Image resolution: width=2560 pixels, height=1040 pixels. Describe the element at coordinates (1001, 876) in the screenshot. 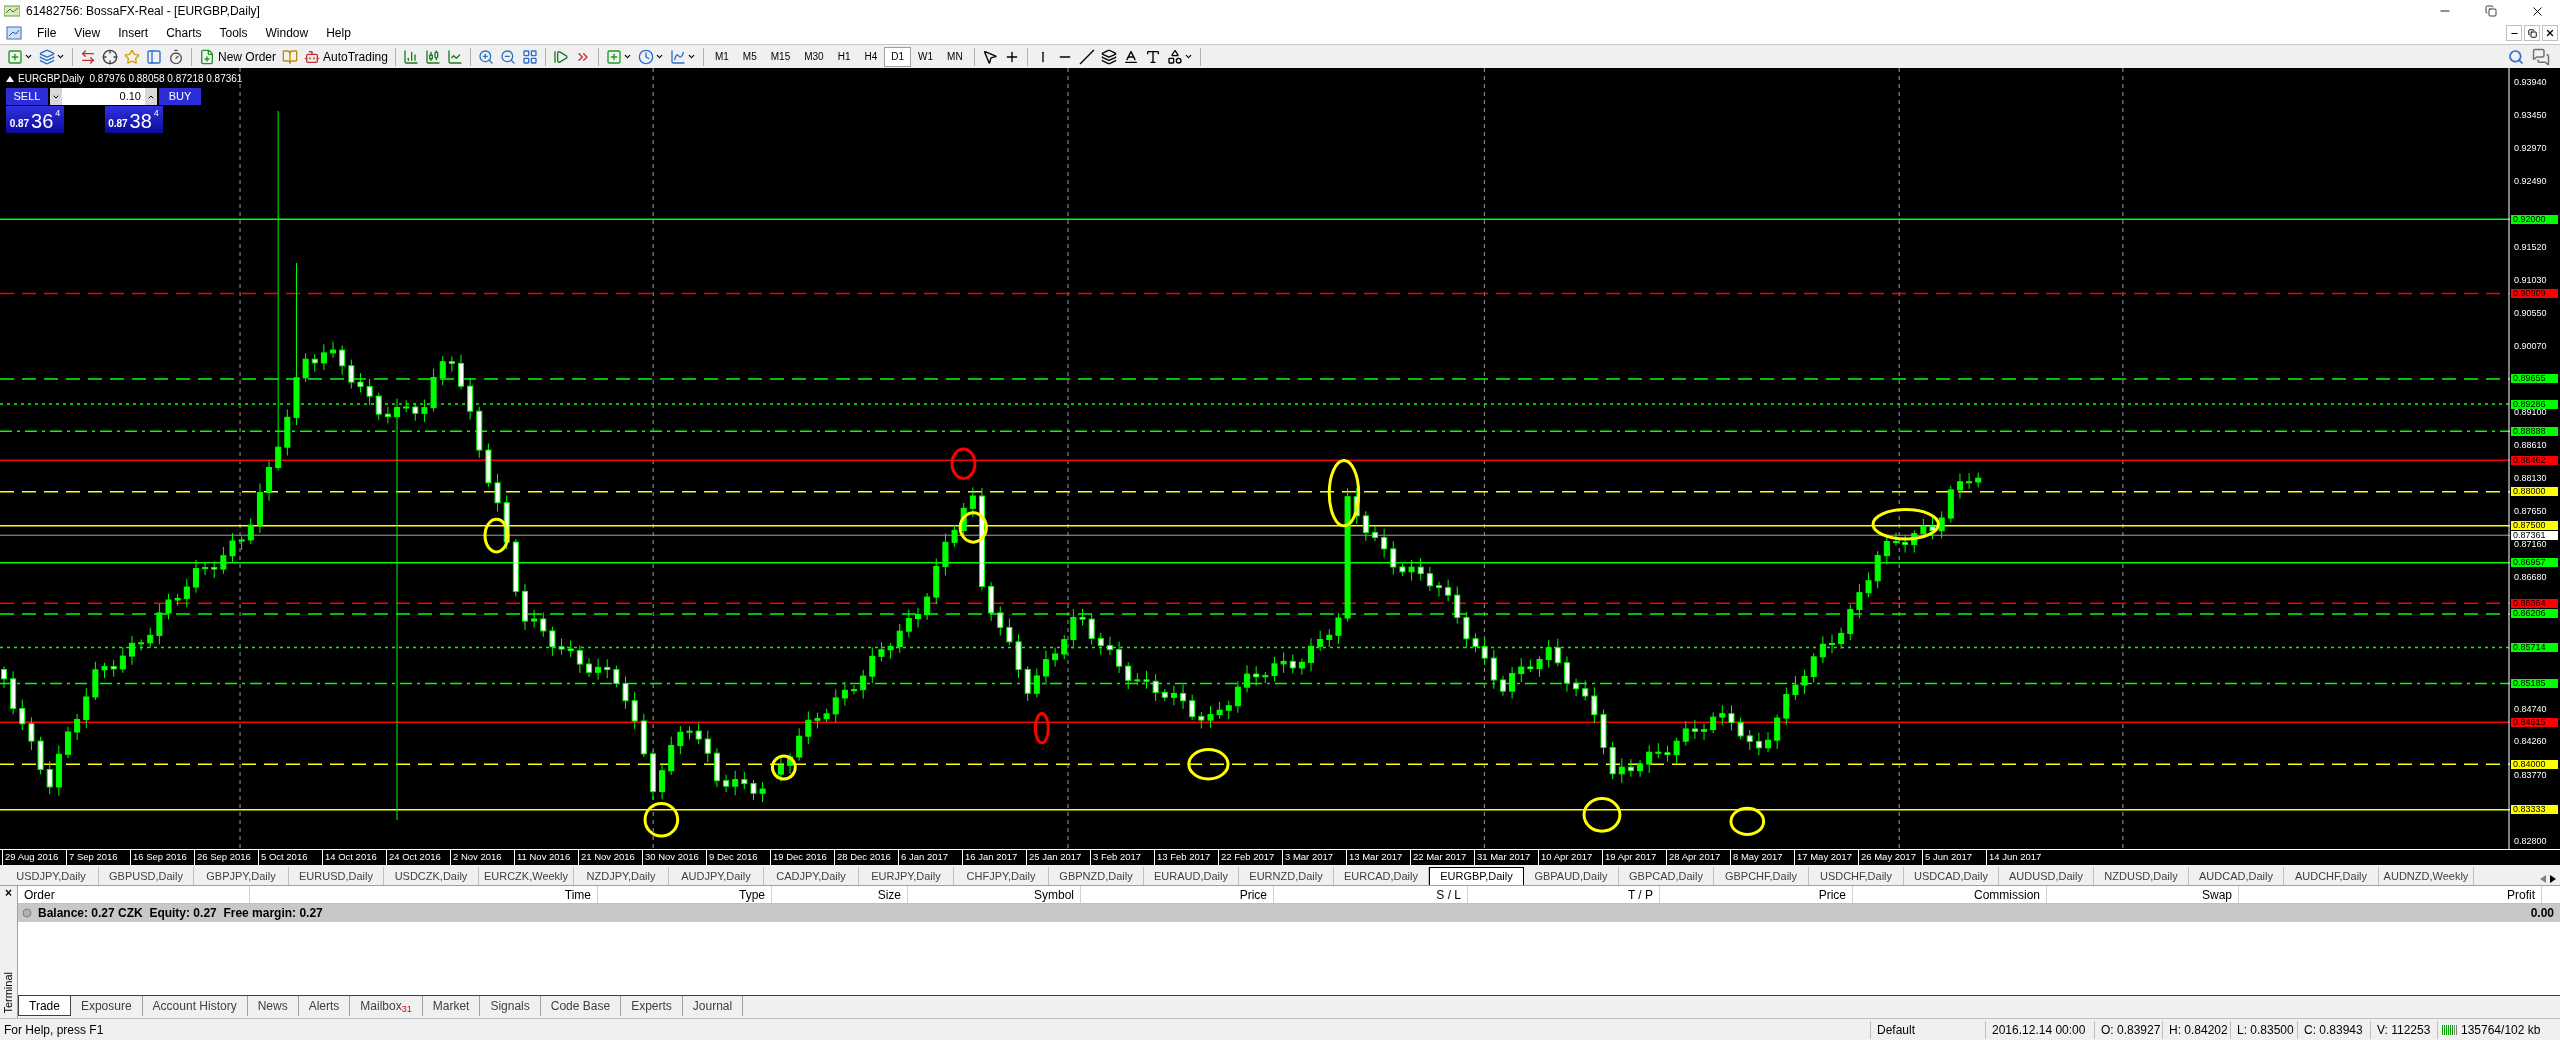

I see `chart-tab: CHFJPY,Daily` at that location.